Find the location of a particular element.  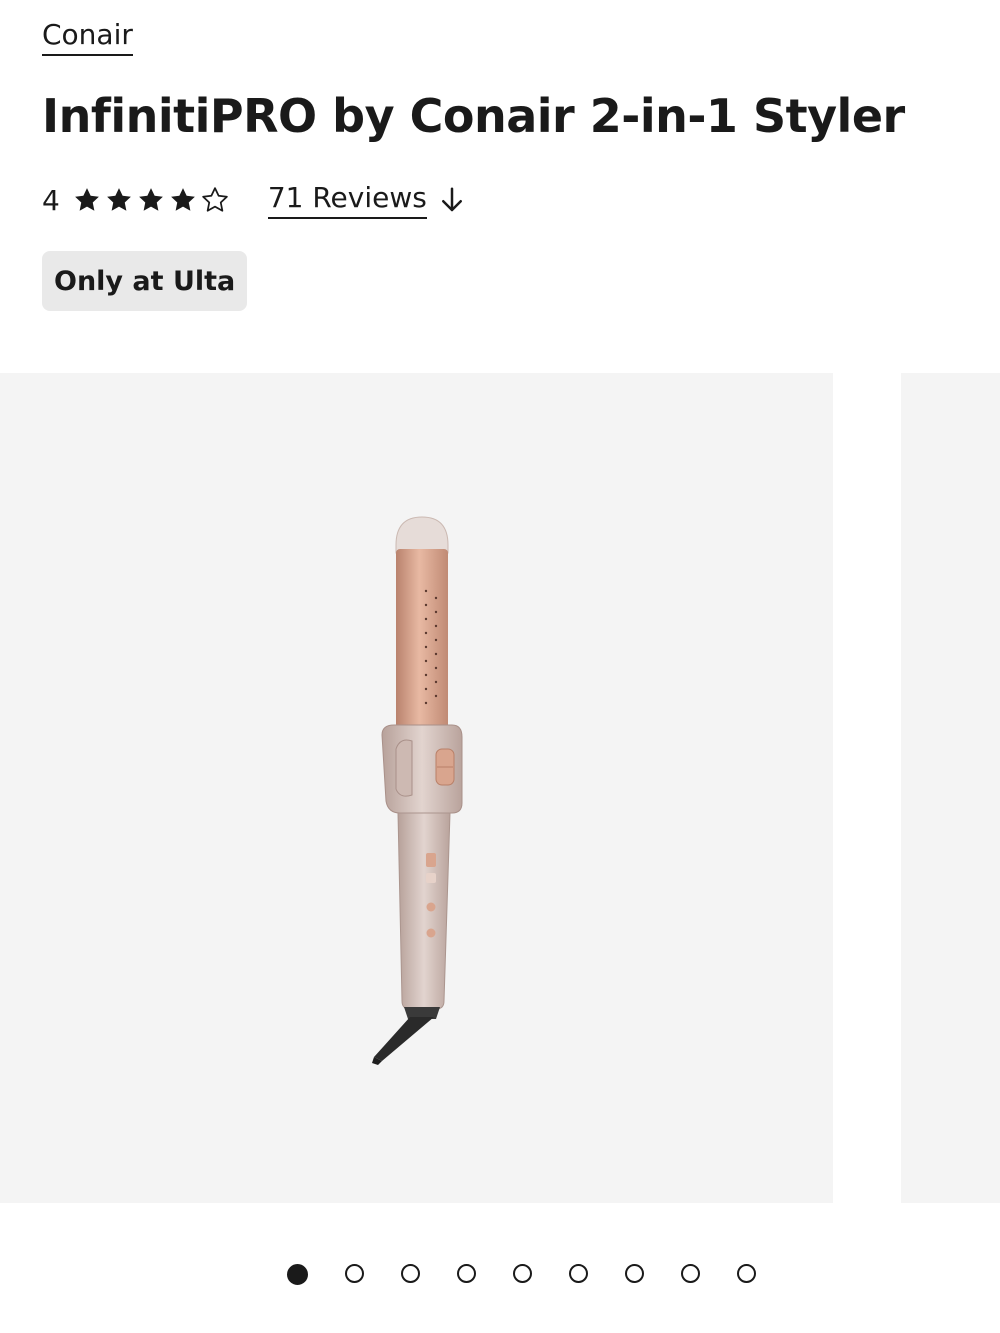

star-outline-icon is located at coordinates (215, 199).